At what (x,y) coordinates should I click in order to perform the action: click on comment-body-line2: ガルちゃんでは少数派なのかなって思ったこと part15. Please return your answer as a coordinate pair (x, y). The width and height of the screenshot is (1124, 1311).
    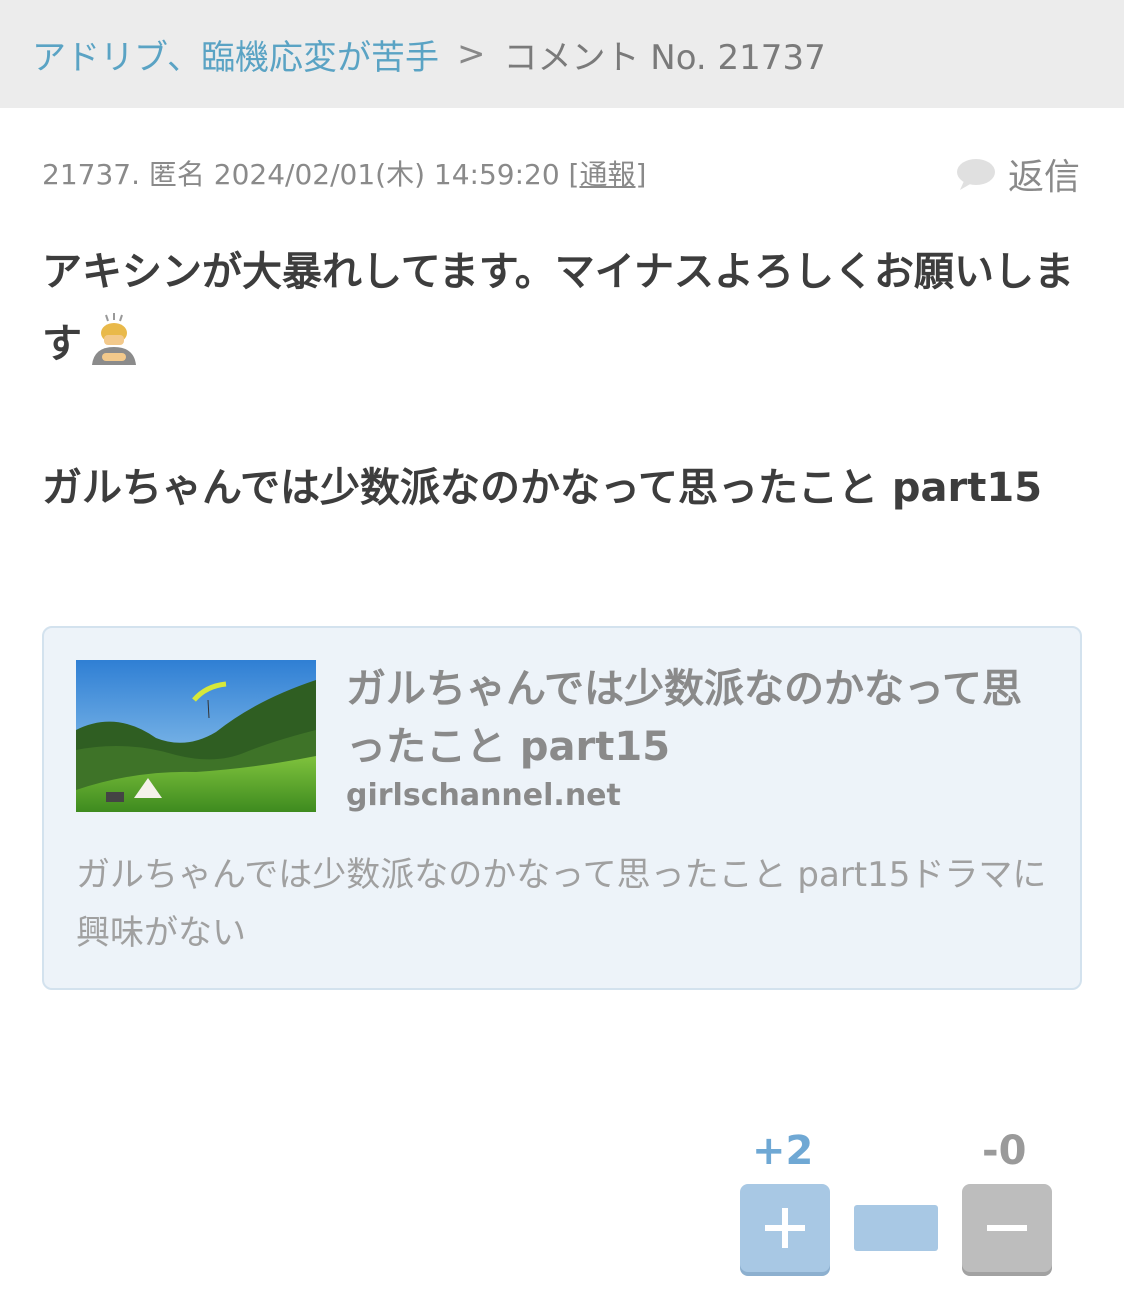
    Looking at the image, I should click on (542, 488).